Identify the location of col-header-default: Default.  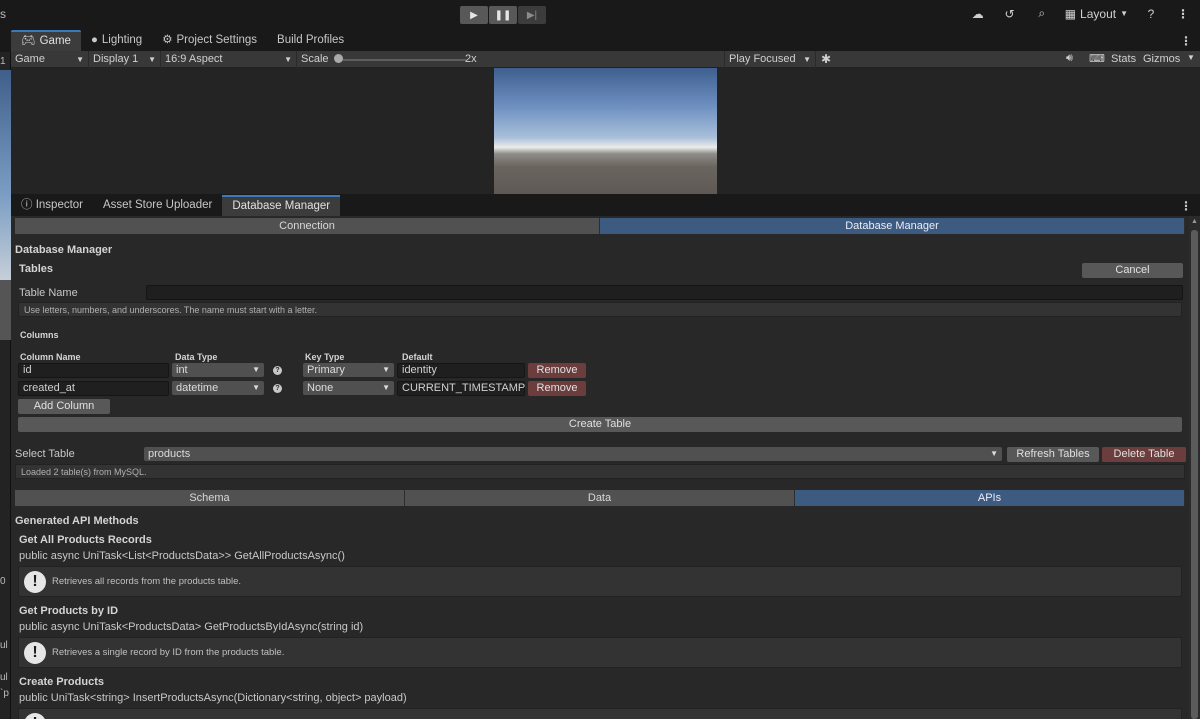
(417, 357).